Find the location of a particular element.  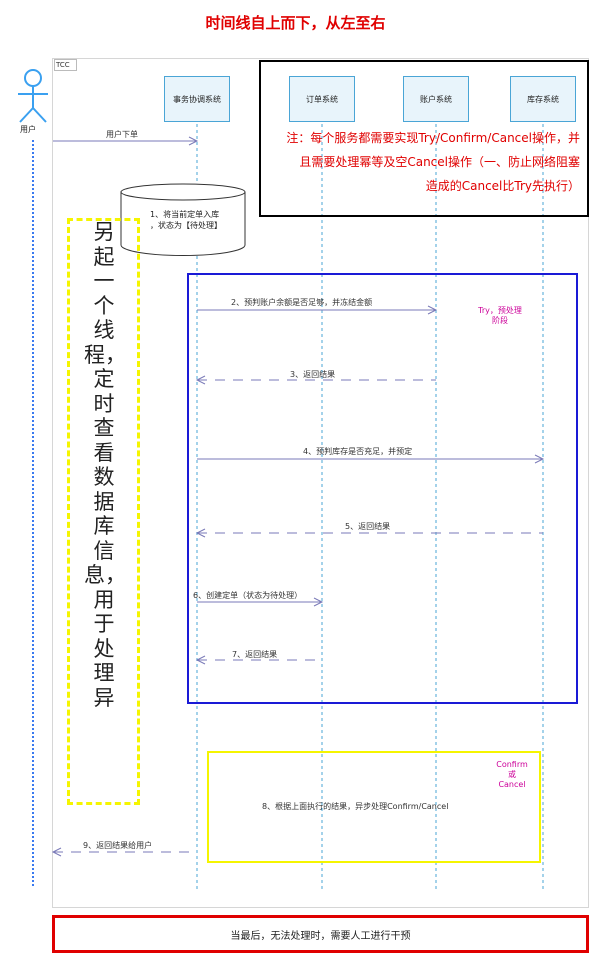

message-m3: 3、返回结果 is located at coordinates (313, 374).